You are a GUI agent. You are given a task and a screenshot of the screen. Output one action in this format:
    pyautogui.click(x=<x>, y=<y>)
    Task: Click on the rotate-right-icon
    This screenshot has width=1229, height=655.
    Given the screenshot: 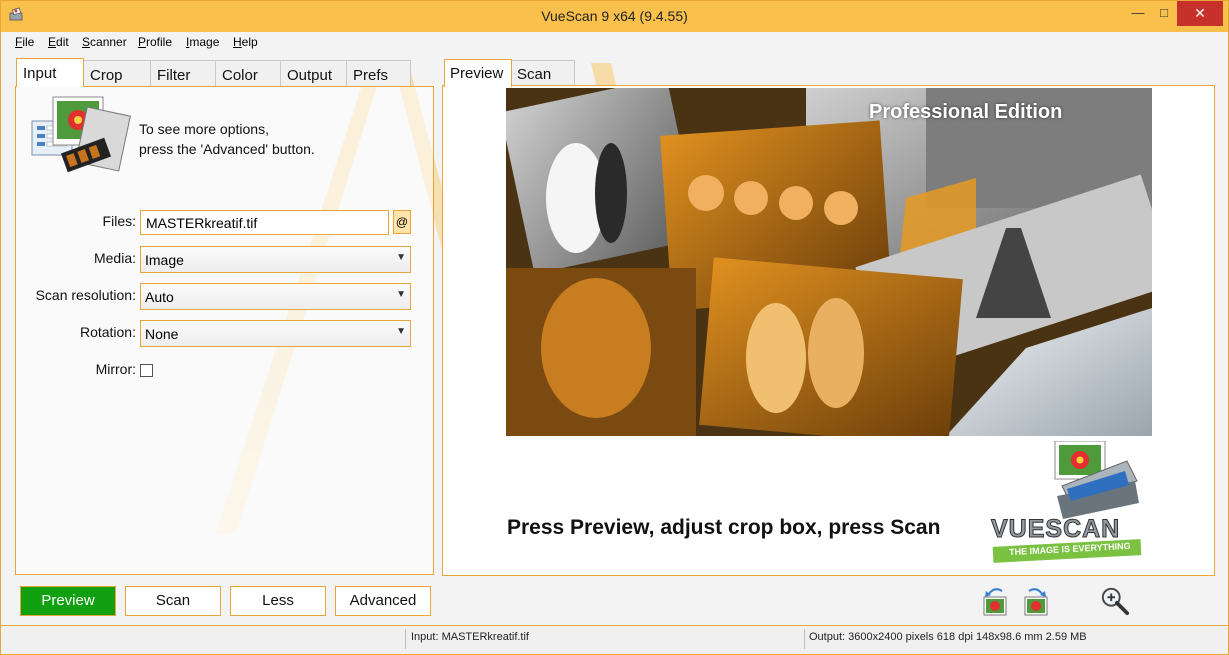 What is the action you would take?
    pyautogui.click(x=1036, y=601)
    